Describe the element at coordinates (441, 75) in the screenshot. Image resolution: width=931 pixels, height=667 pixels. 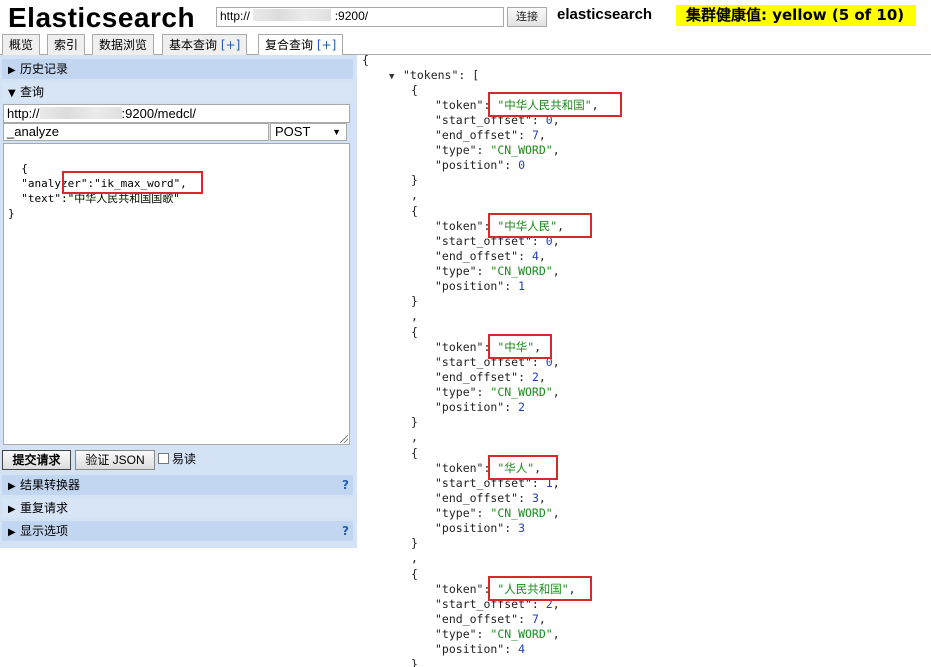
I see `json-tokens-key: "tokens": [` at that location.